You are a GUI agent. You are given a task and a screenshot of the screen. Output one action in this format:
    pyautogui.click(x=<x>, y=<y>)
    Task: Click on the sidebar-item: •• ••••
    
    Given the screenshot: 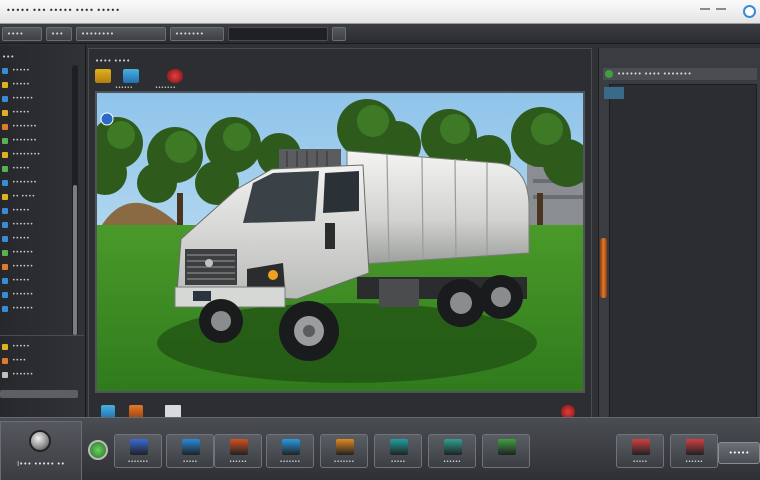 What is the action you would take?
    pyautogui.click(x=36, y=197)
    